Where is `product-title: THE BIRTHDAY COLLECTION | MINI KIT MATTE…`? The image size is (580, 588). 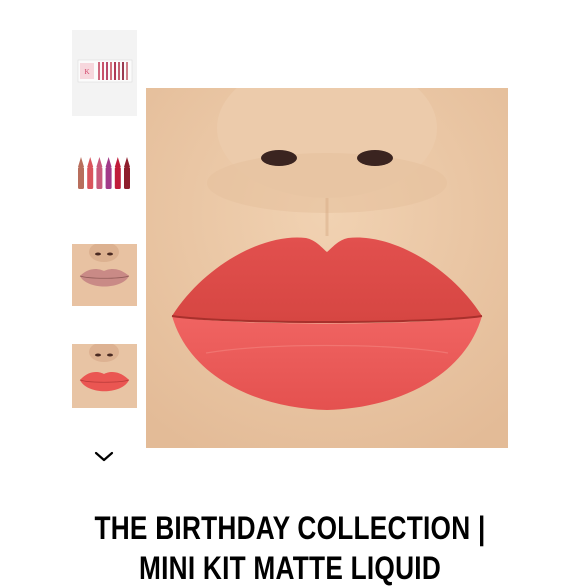 product-title: THE BIRTHDAY COLLECTION | MINI KIT MATTE… is located at coordinates (290, 548).